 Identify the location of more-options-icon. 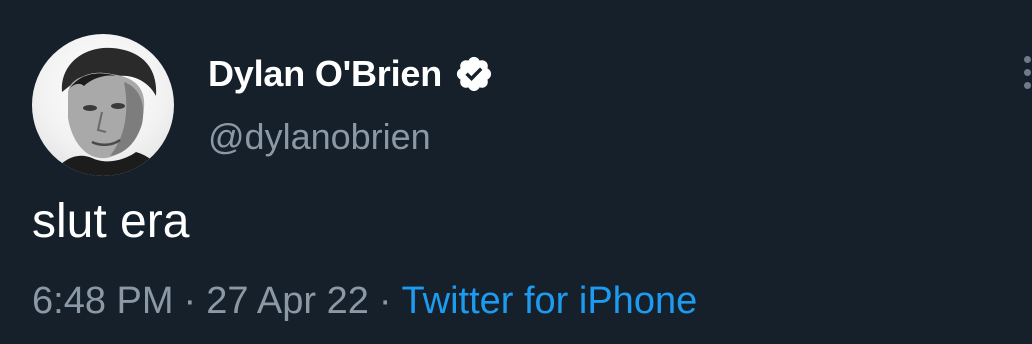
(1025, 79).